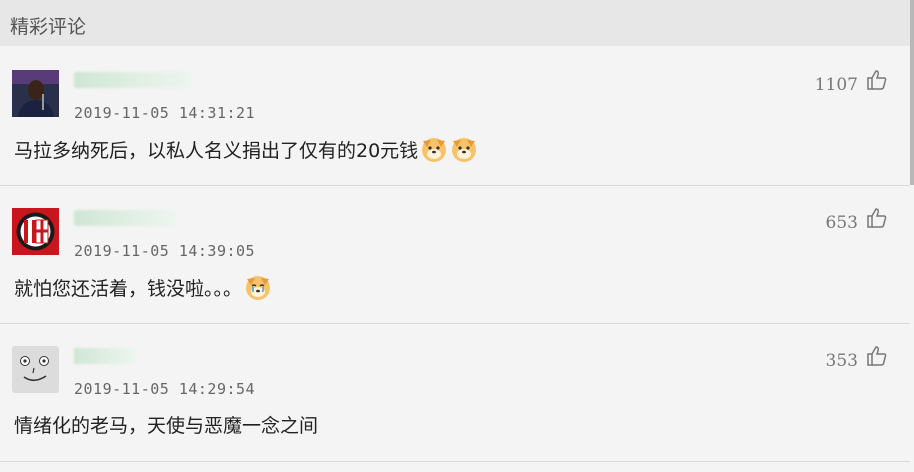  I want to click on timestamp: 2019-11-05 14:31:21, so click(165, 113).